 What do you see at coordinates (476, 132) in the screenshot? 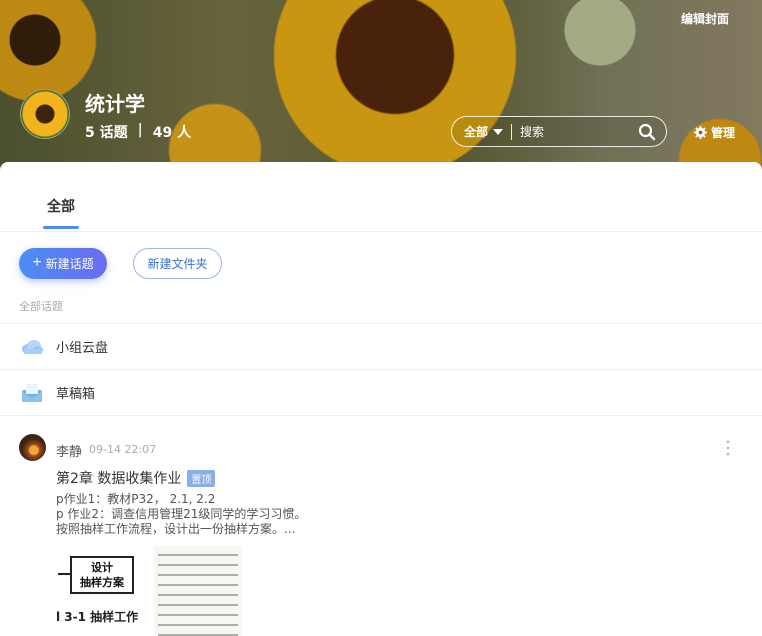
I see `search-scope-label: 全部` at bounding box center [476, 132].